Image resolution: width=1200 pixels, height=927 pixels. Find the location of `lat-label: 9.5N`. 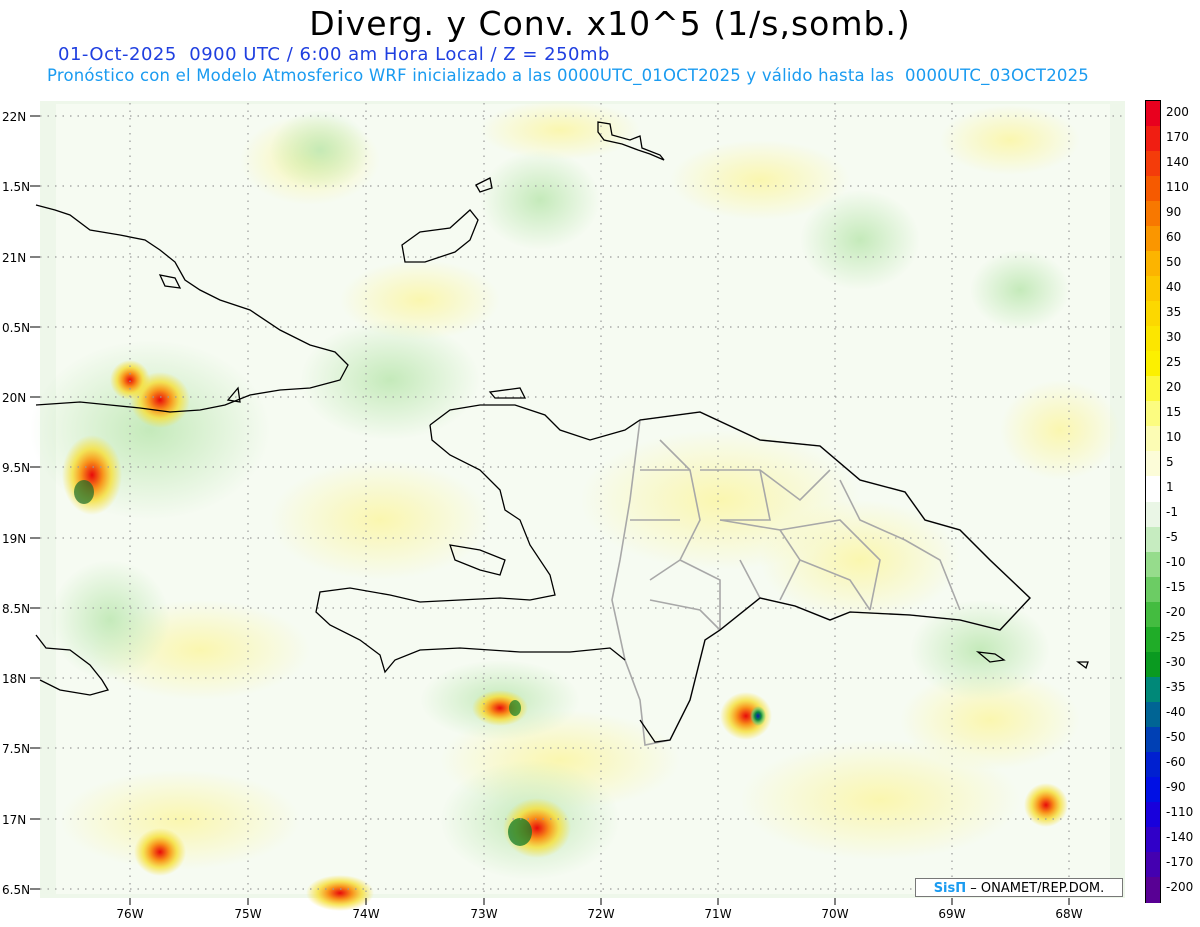

lat-label: 9.5N is located at coordinates (16, 468).